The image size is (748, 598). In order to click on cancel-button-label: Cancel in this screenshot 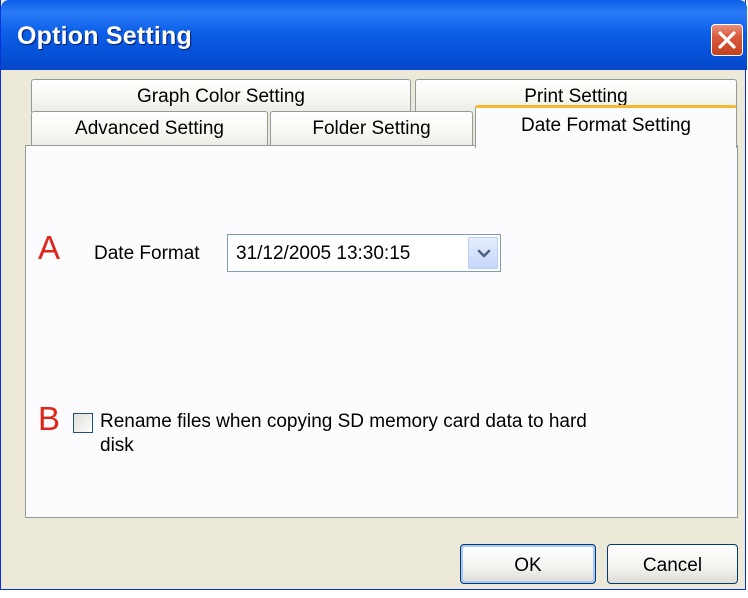, I will do `click(672, 565)`.